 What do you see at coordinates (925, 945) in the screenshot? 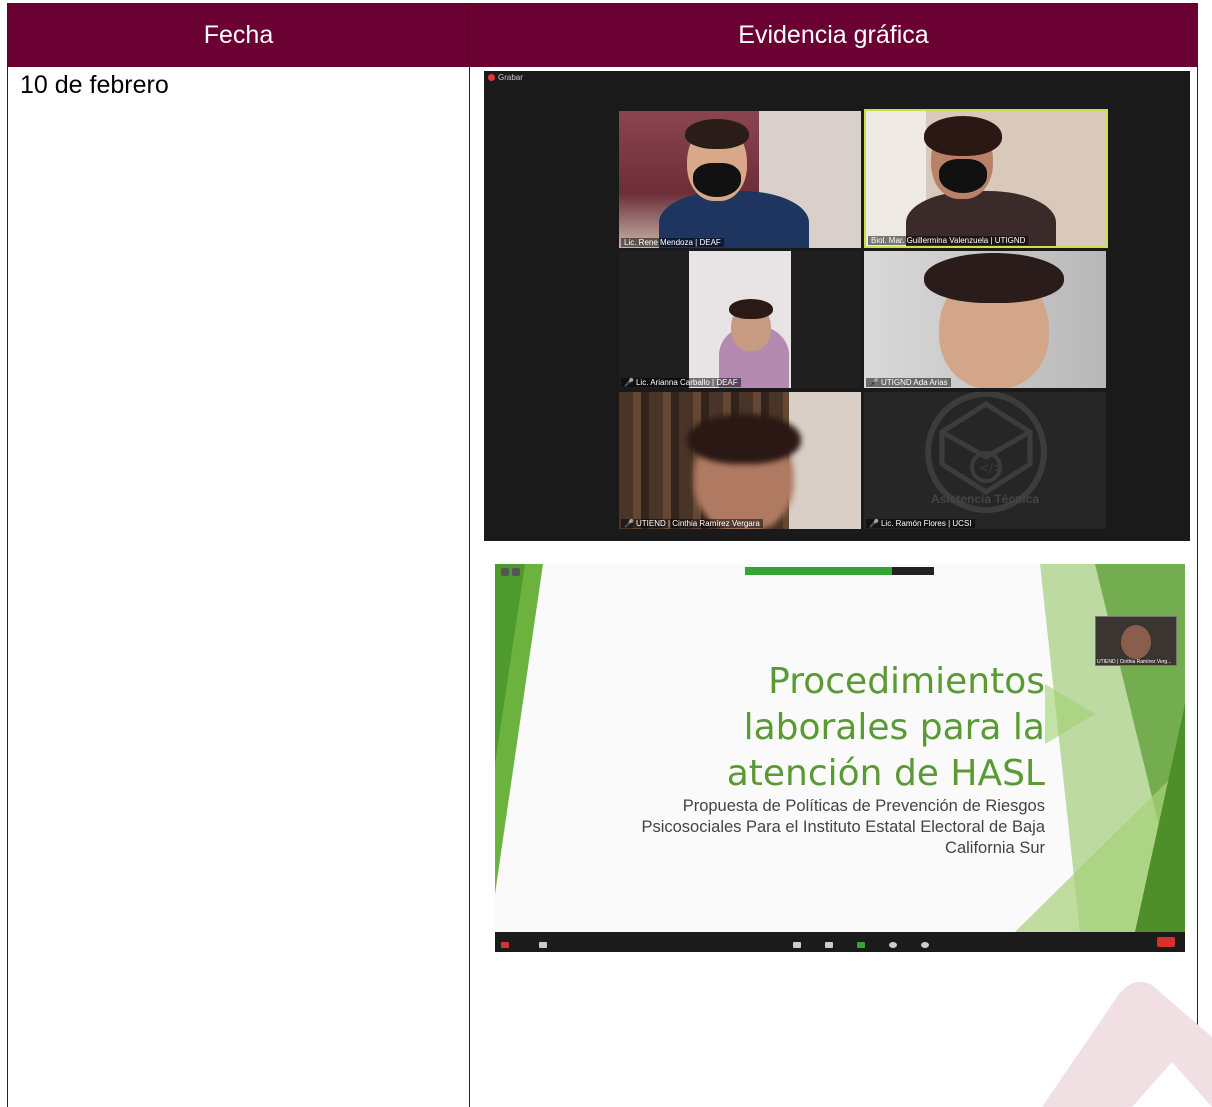
I see `reactions-button` at bounding box center [925, 945].